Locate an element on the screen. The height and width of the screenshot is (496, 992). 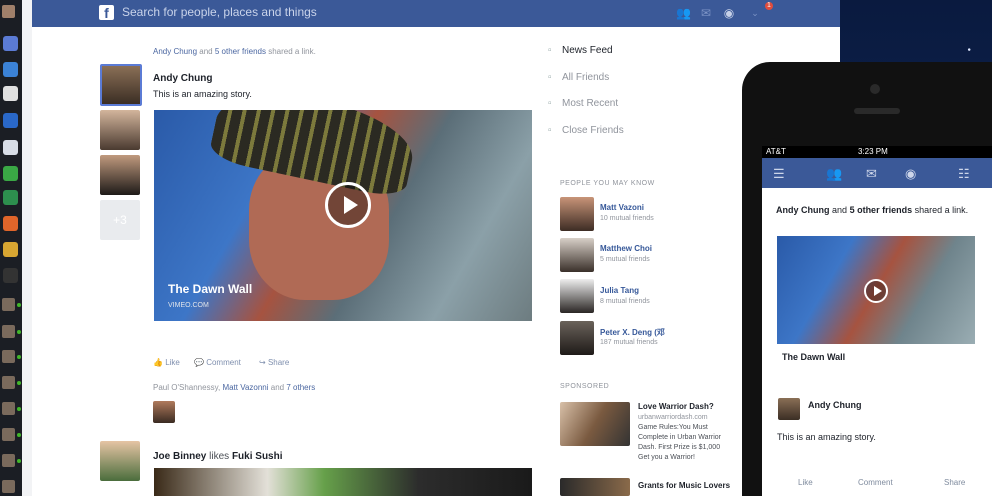
app-h-icon is located at coordinates (10, 249).